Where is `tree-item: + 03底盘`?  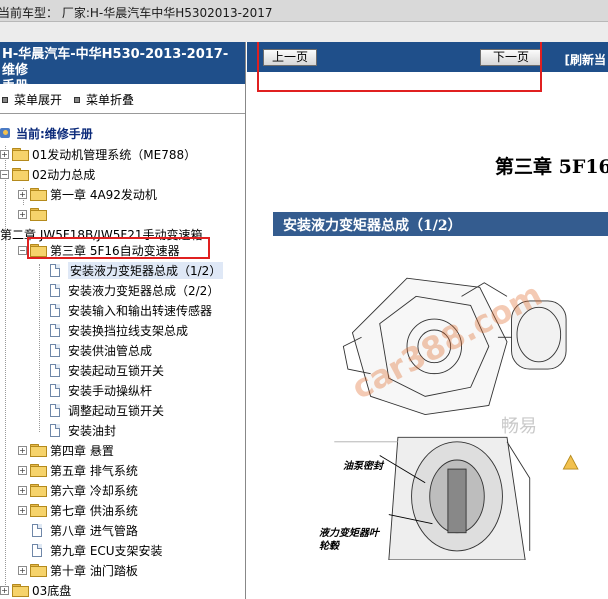
tree-item: + 03底盘 is located at coordinates (35, 590).